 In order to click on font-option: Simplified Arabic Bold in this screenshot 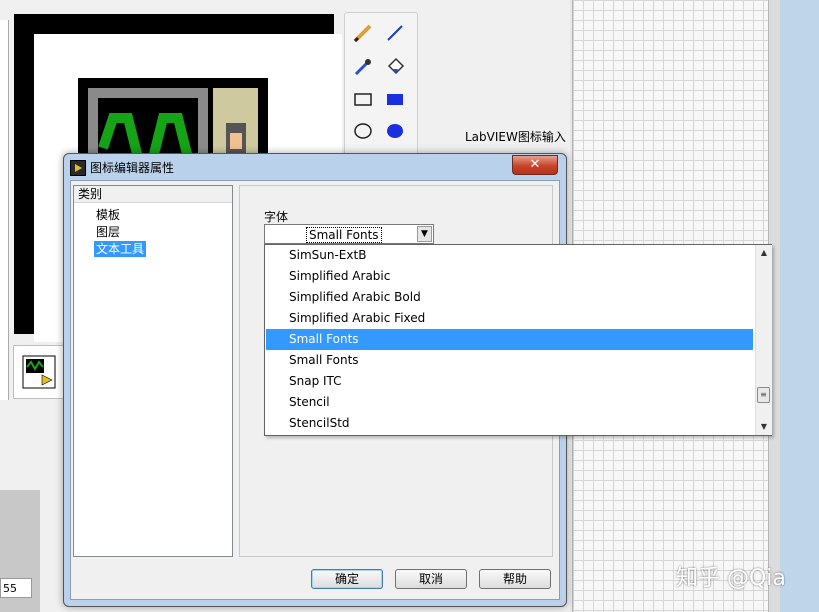, I will do `click(509, 297)`.